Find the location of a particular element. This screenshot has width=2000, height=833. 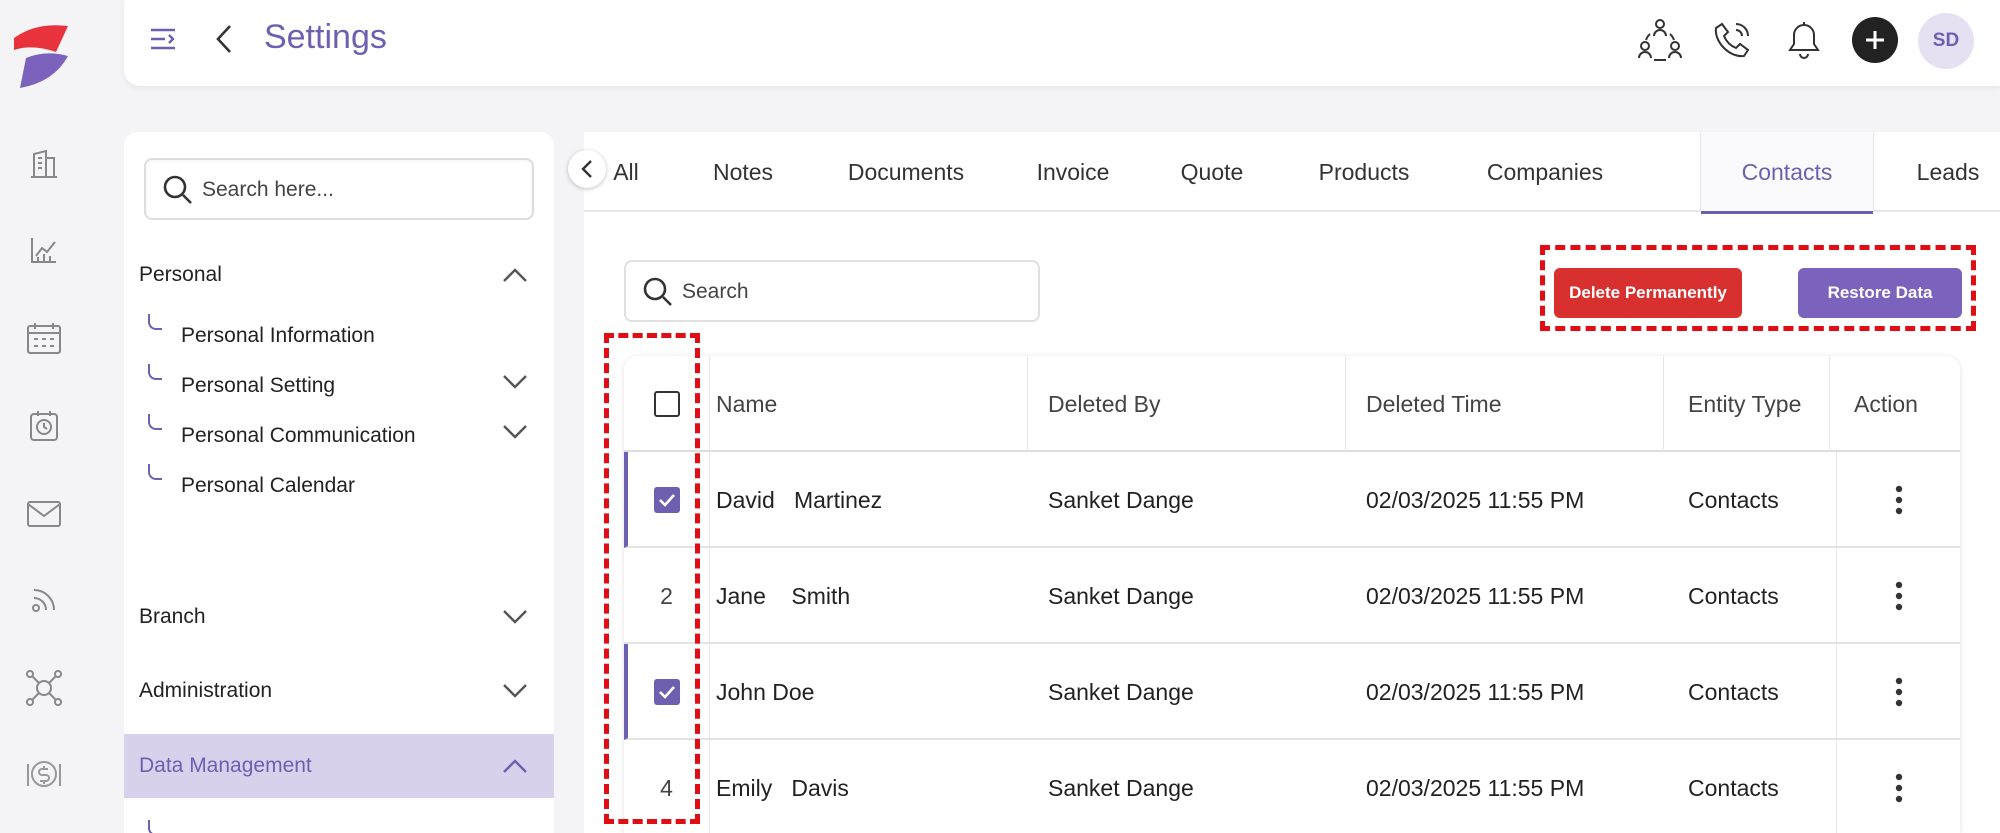

analytics-icon is located at coordinates (44, 250).